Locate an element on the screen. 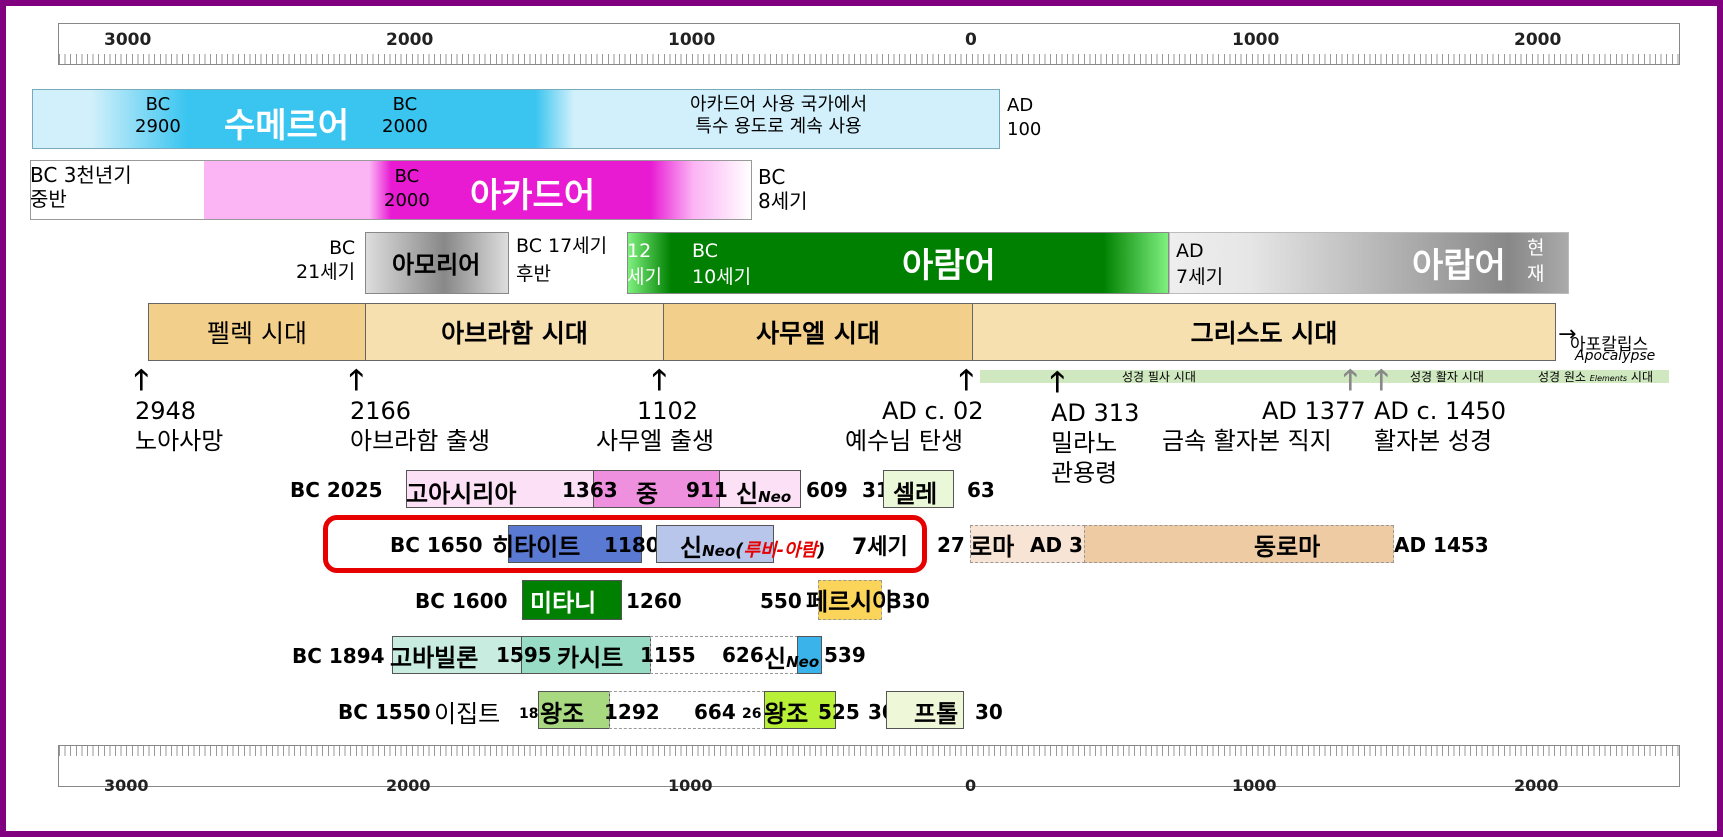 Image resolution: width=1723 pixels, height=837 pixels. persia-label: 페르시아 is located at coordinates (850, 602).